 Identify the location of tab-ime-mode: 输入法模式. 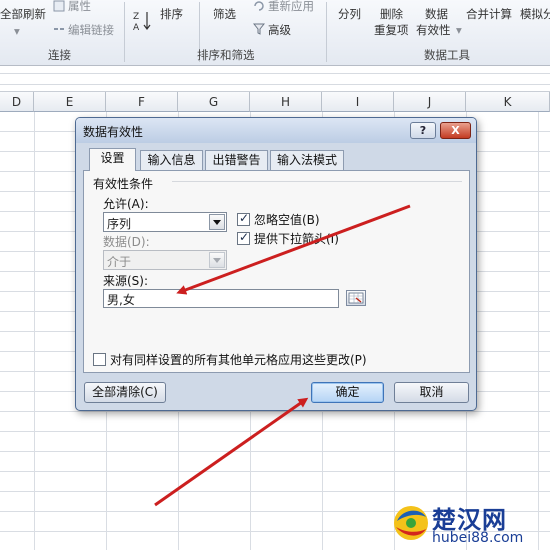
(307, 160).